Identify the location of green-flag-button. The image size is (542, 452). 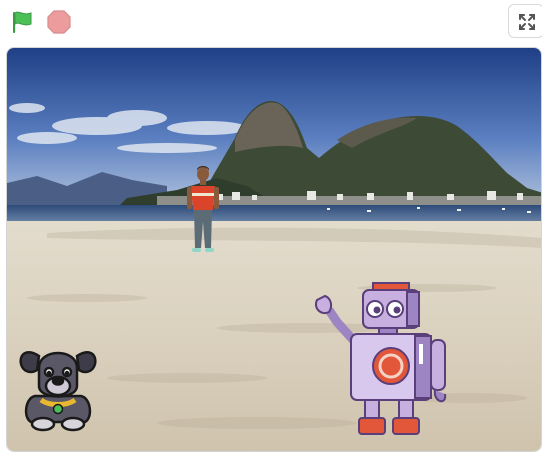
(22, 22).